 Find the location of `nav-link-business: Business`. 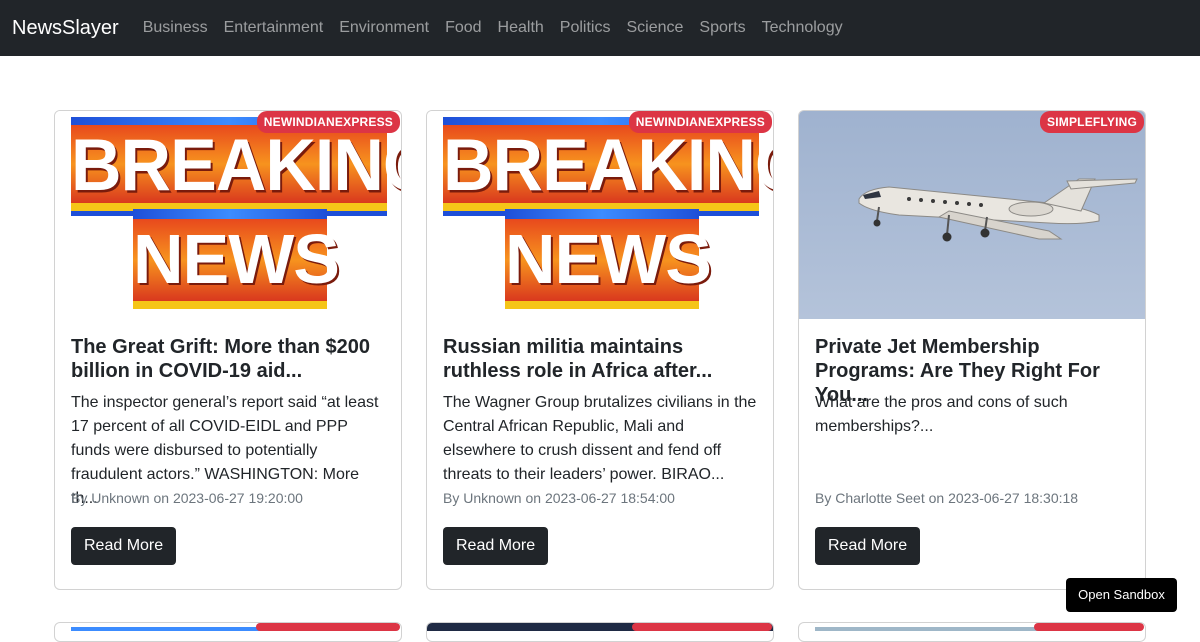

nav-link-business: Business is located at coordinates (175, 28).